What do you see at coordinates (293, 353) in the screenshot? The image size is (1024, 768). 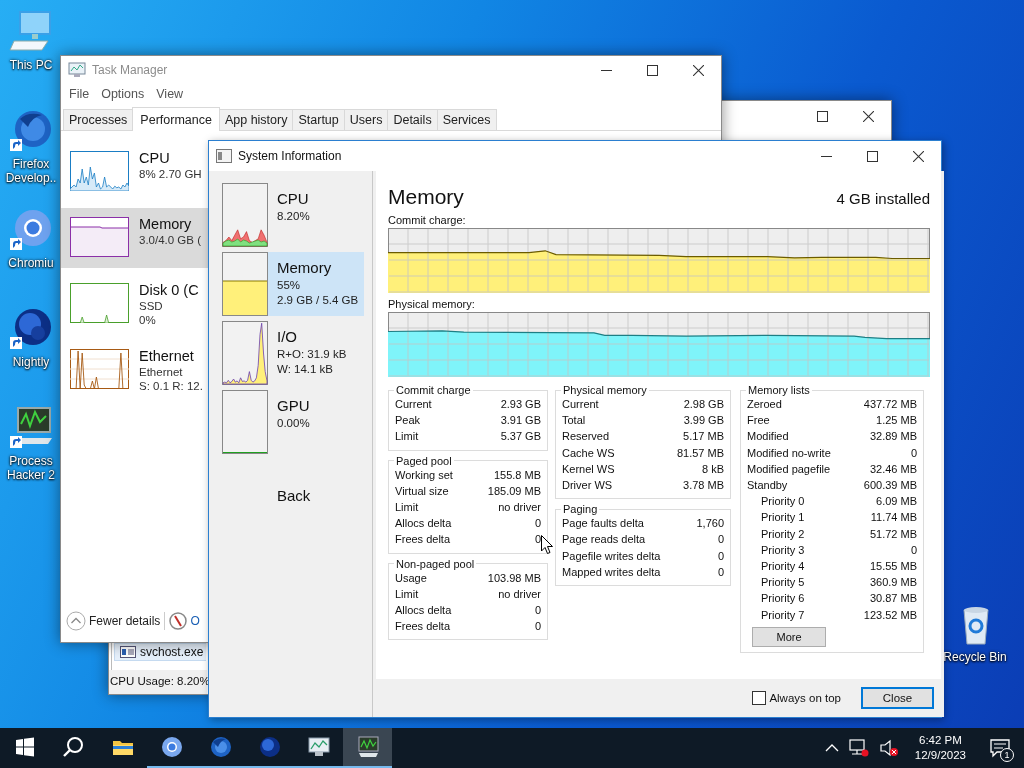 I see `sidebar-item: I/O R+O: 31.9 kB W: 14.1 kB` at bounding box center [293, 353].